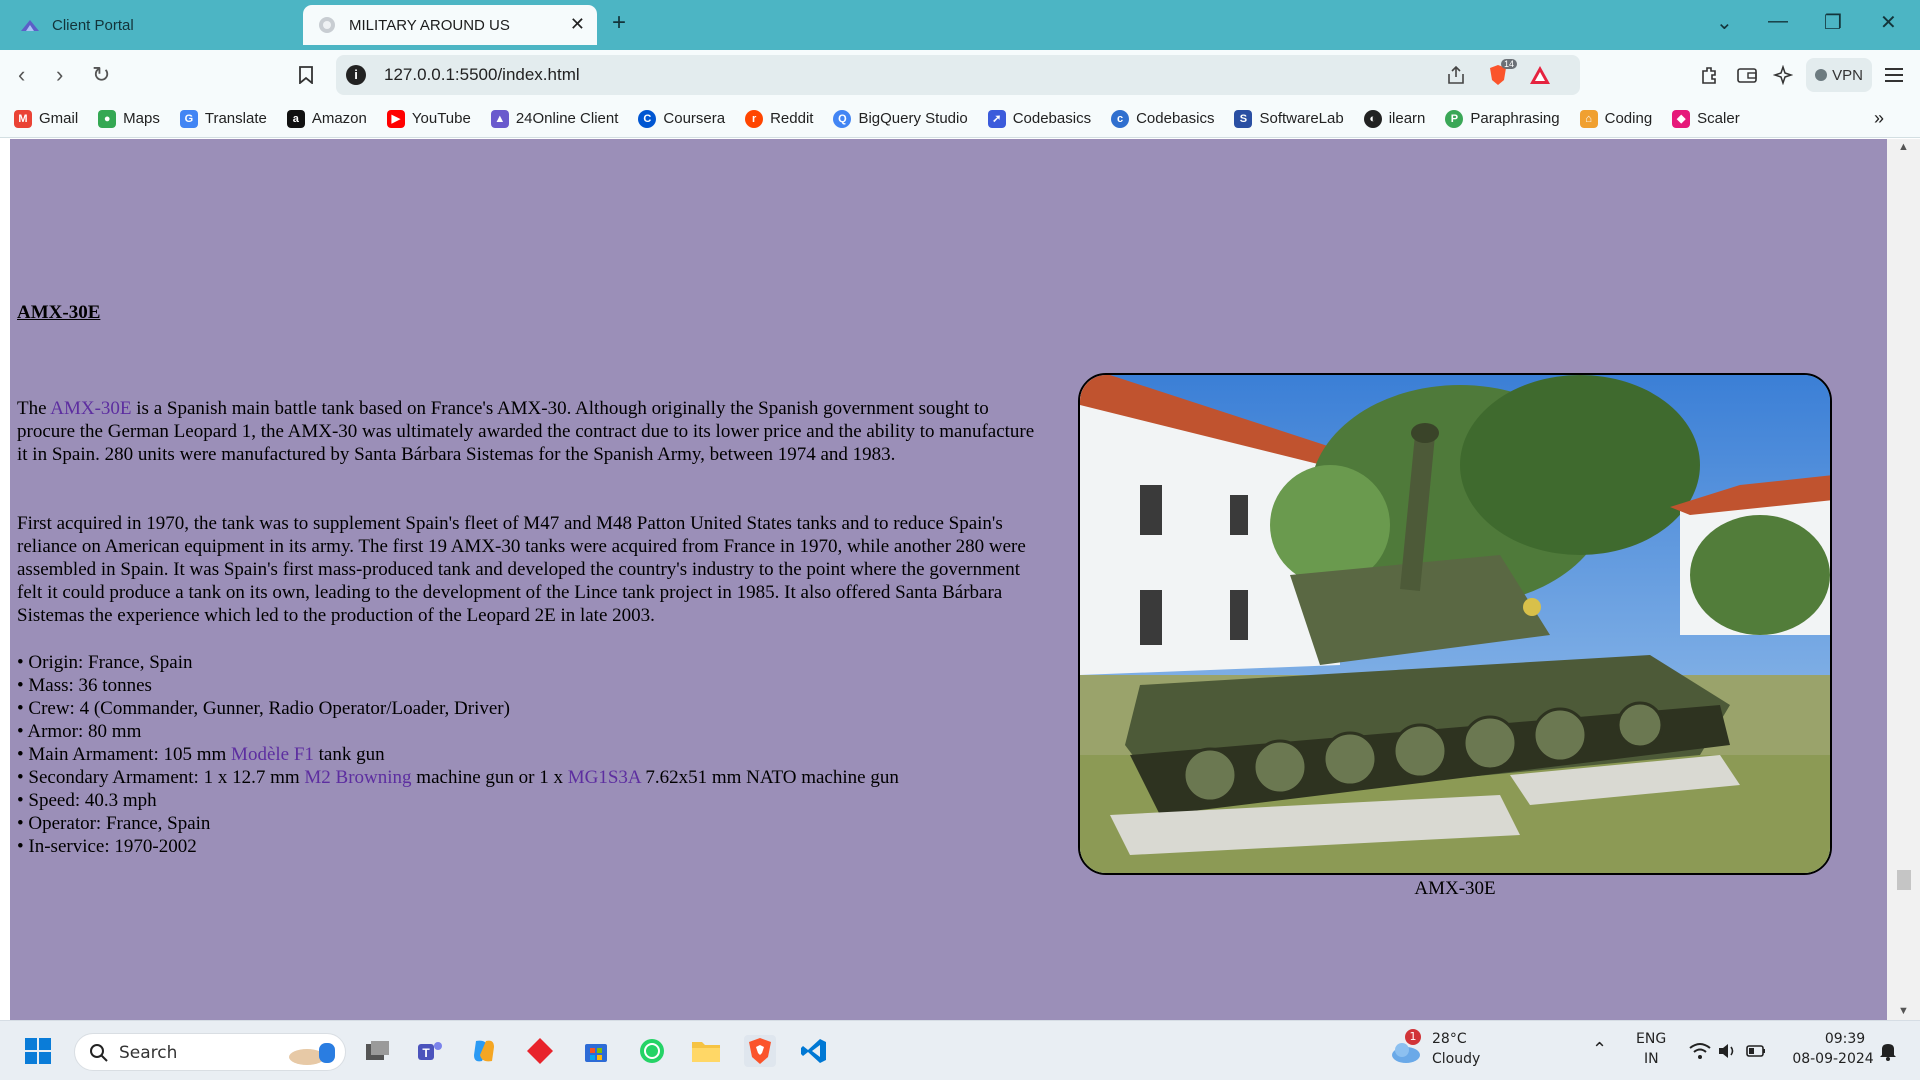  I want to click on new-tab-button: +, so click(619, 23).